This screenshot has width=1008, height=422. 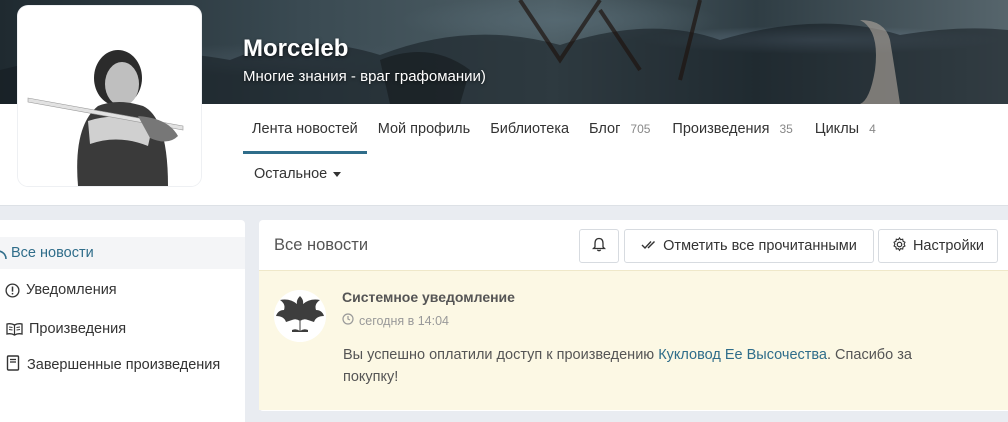 I want to click on more-menu: Остальное, so click(x=298, y=174).